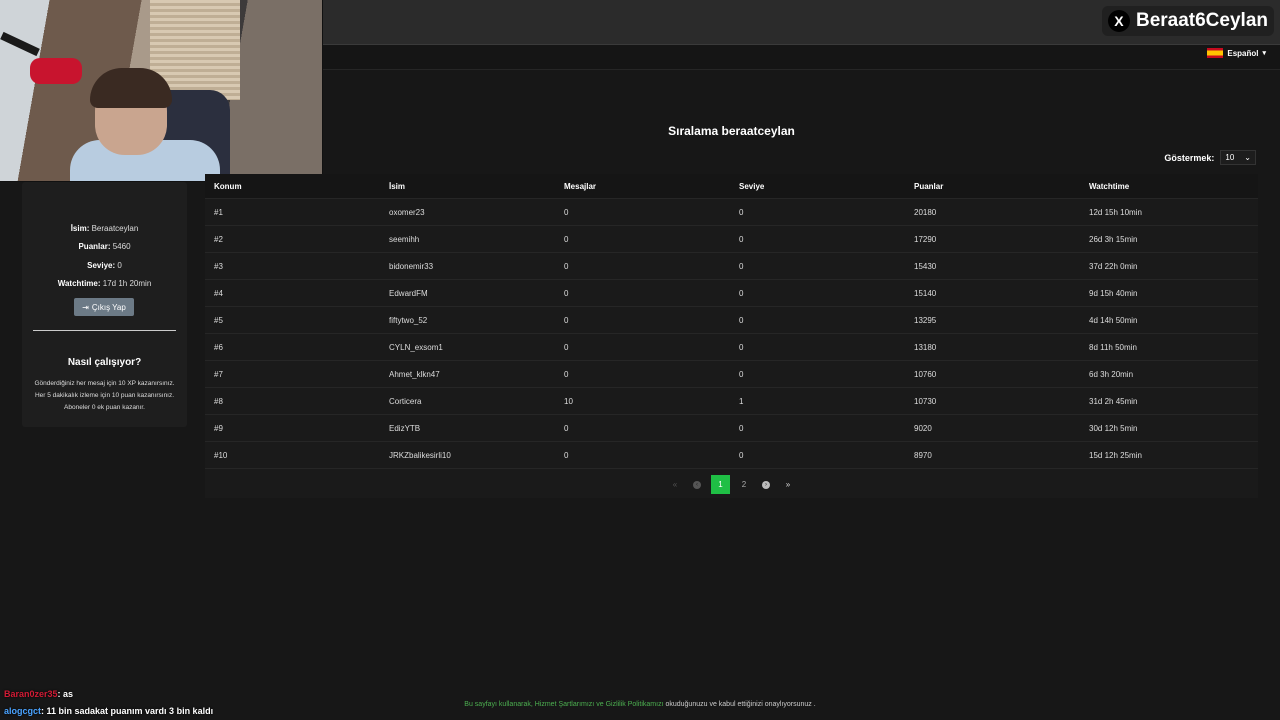 This screenshot has height=720, width=1280. Describe the element at coordinates (992, 186) in the screenshot. I see `header-points: Puanlar` at that location.